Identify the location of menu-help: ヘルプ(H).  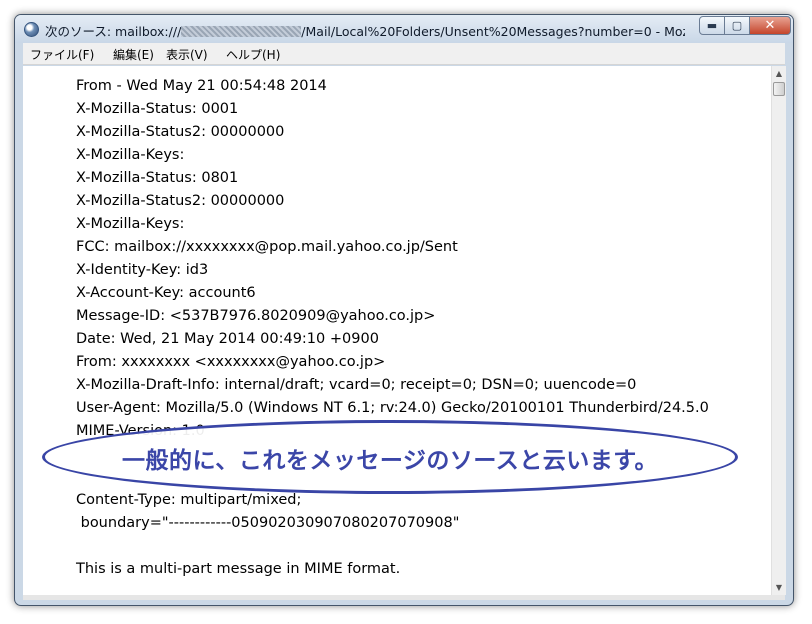
(253, 54).